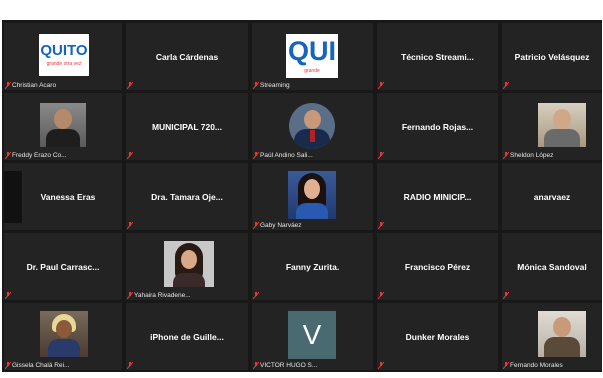 Image resolution: width=603 pixels, height=378 pixels. Describe the element at coordinates (281, 225) in the screenshot. I see `participant-label: Gaby Narváez` at that location.